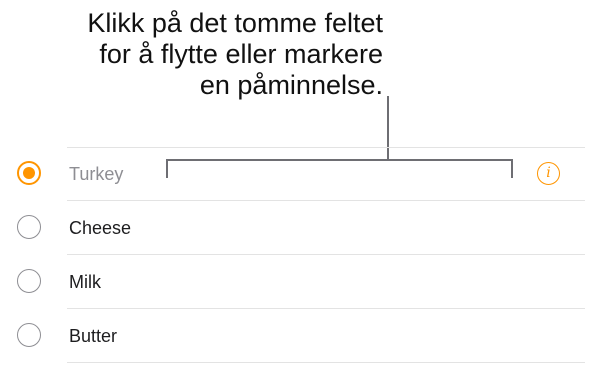 The image size is (599, 375). What do you see at coordinates (299, 336) in the screenshot?
I see `reminder-row-butter: Butter` at bounding box center [299, 336].